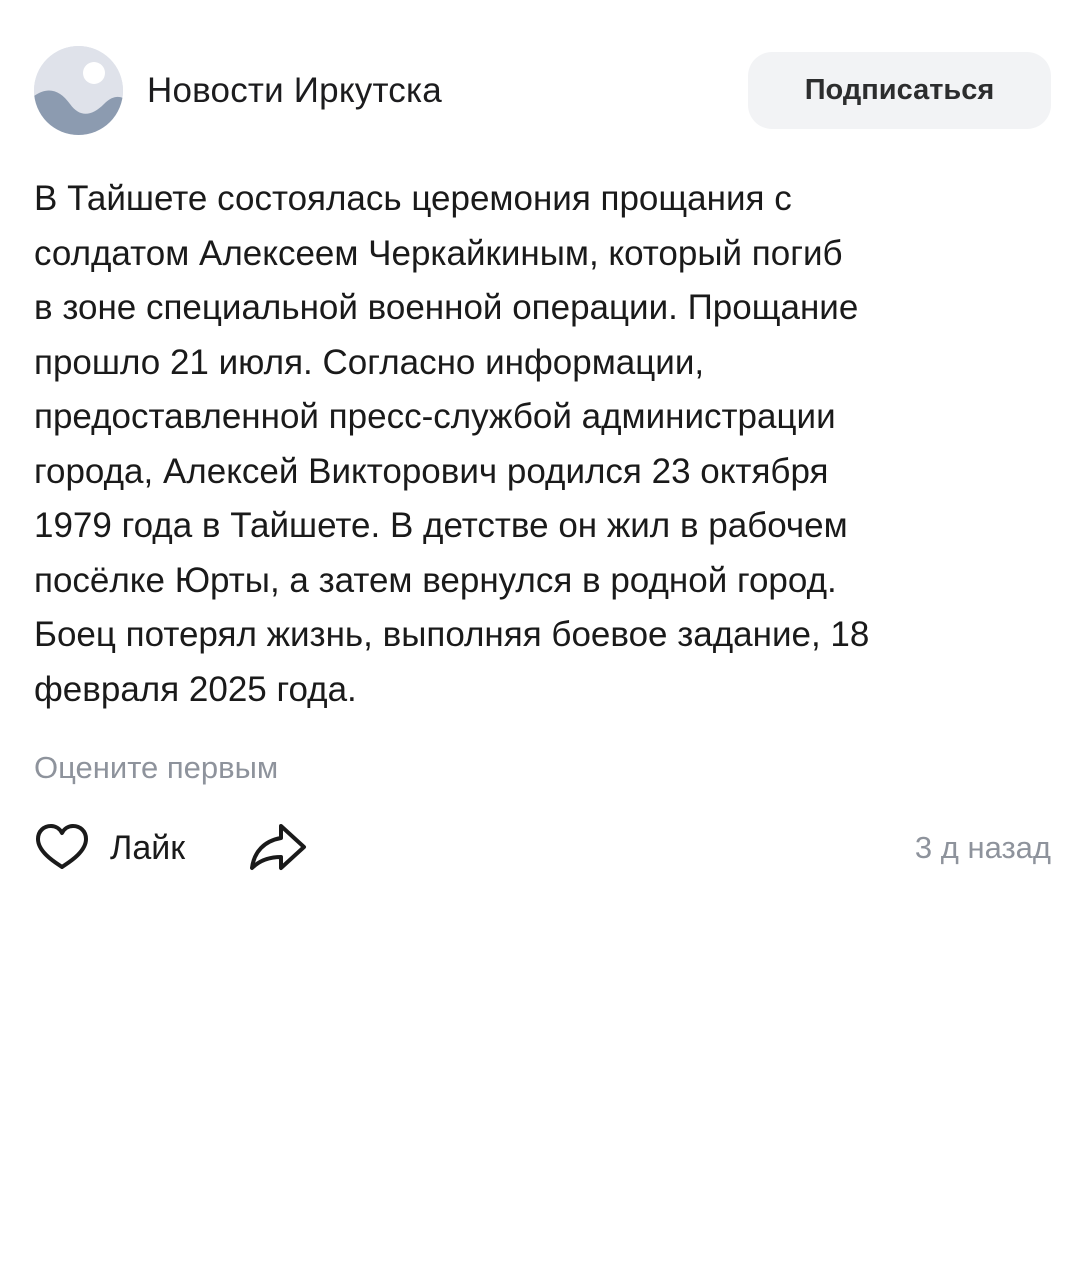 The height and width of the screenshot is (1280, 1084). I want to click on share-arrow-icon, so click(278, 847).